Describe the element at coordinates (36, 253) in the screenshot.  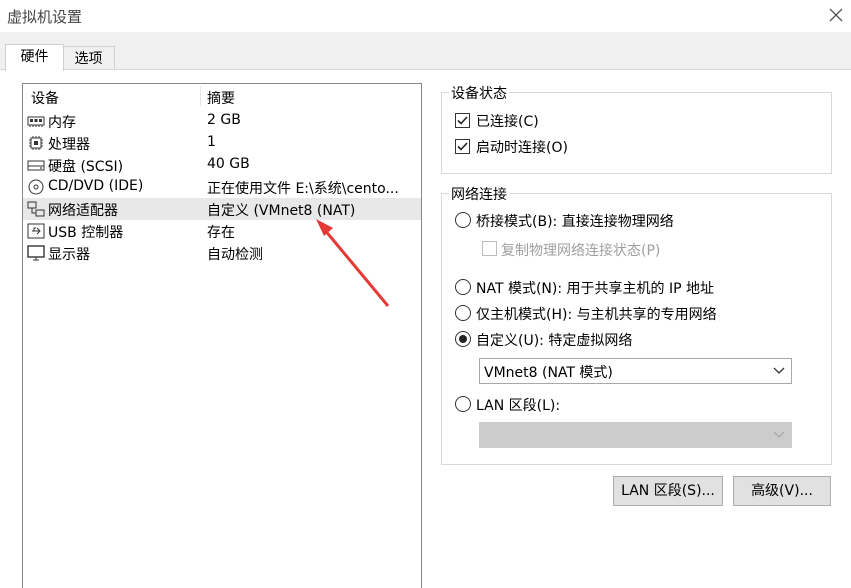
I see `display-icon` at that location.